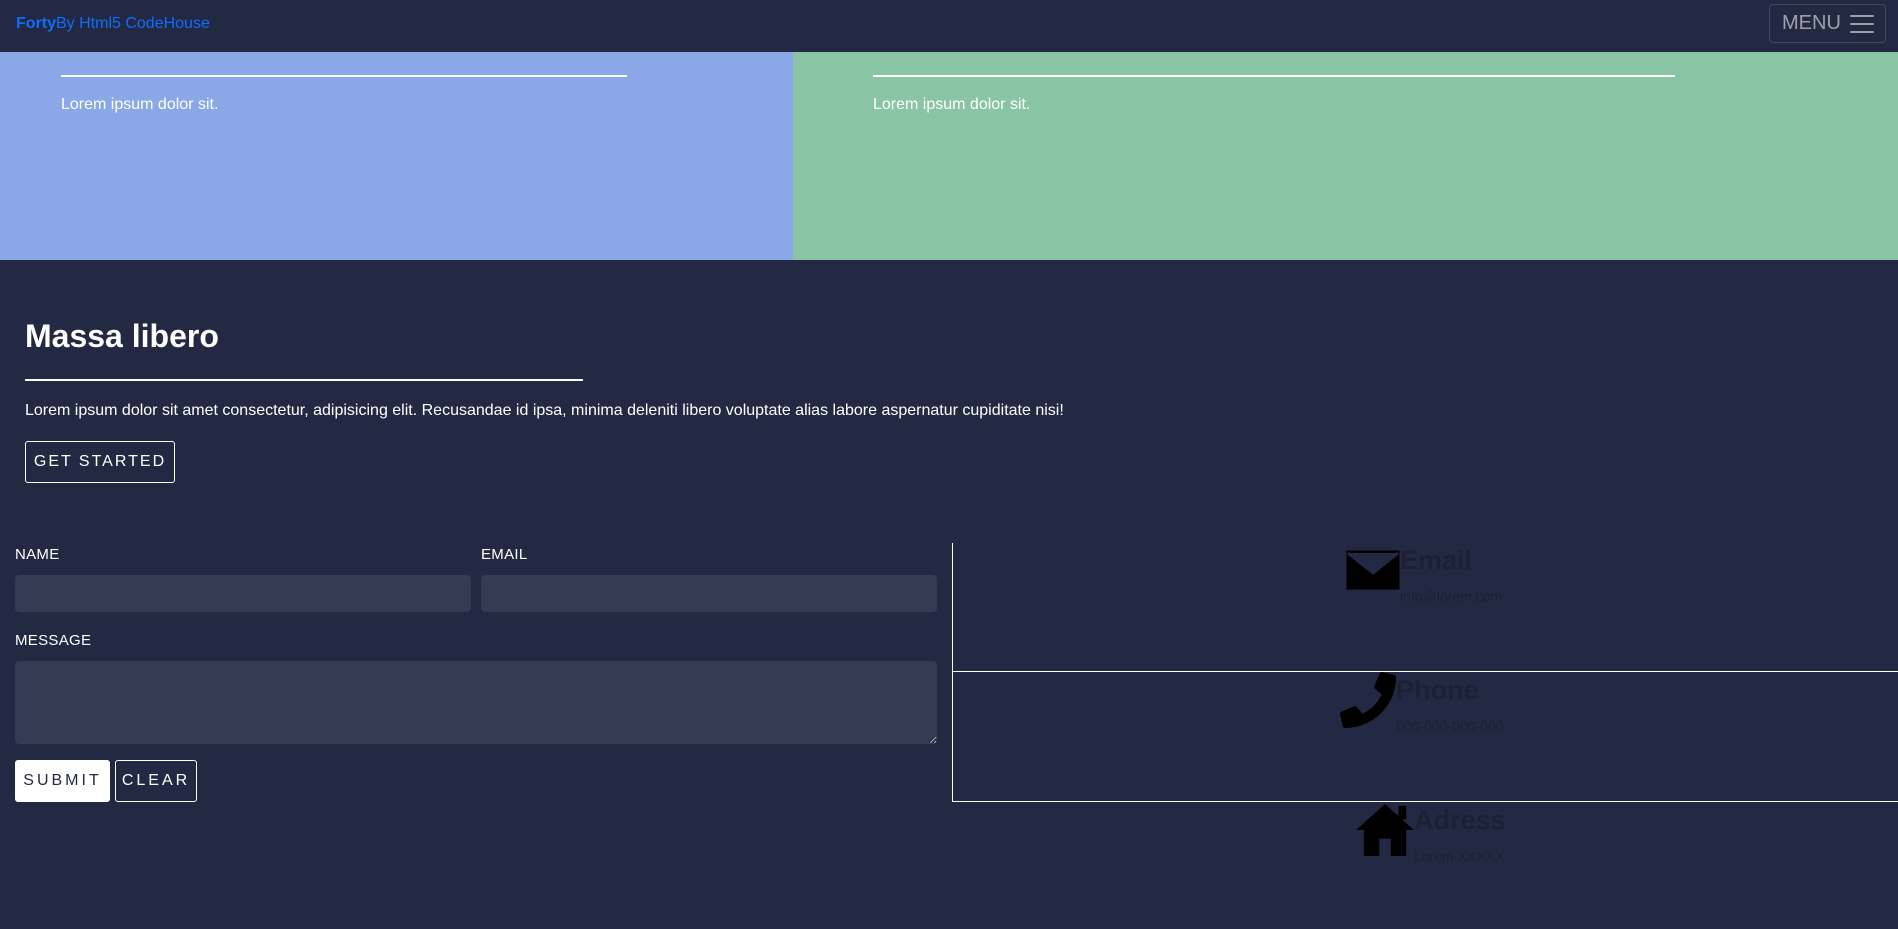 This screenshot has width=1898, height=929. Describe the element at coordinates (1450, 726) in the screenshot. I see `contact-phone-value: 000-000-000-000` at that location.